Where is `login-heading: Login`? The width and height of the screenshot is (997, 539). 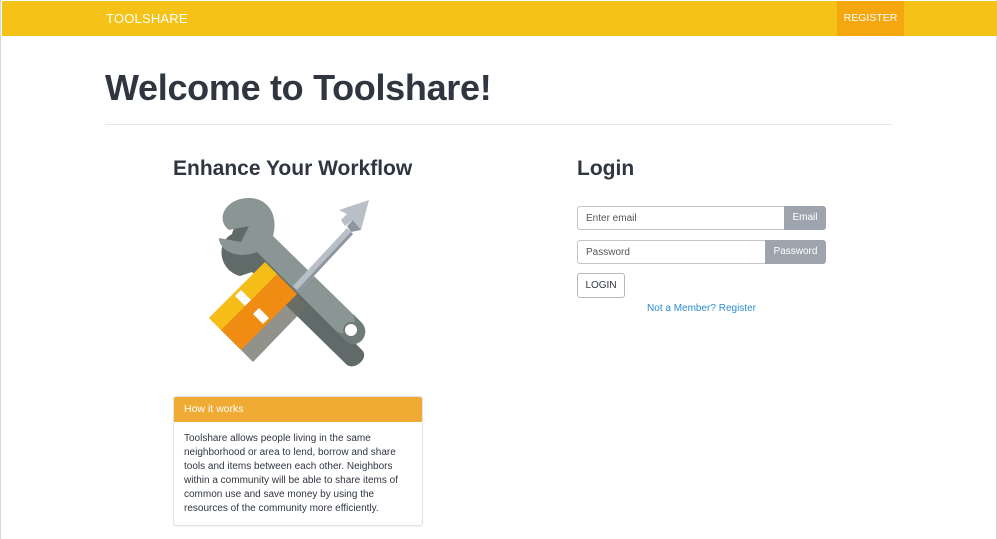
login-heading: Login is located at coordinates (606, 168).